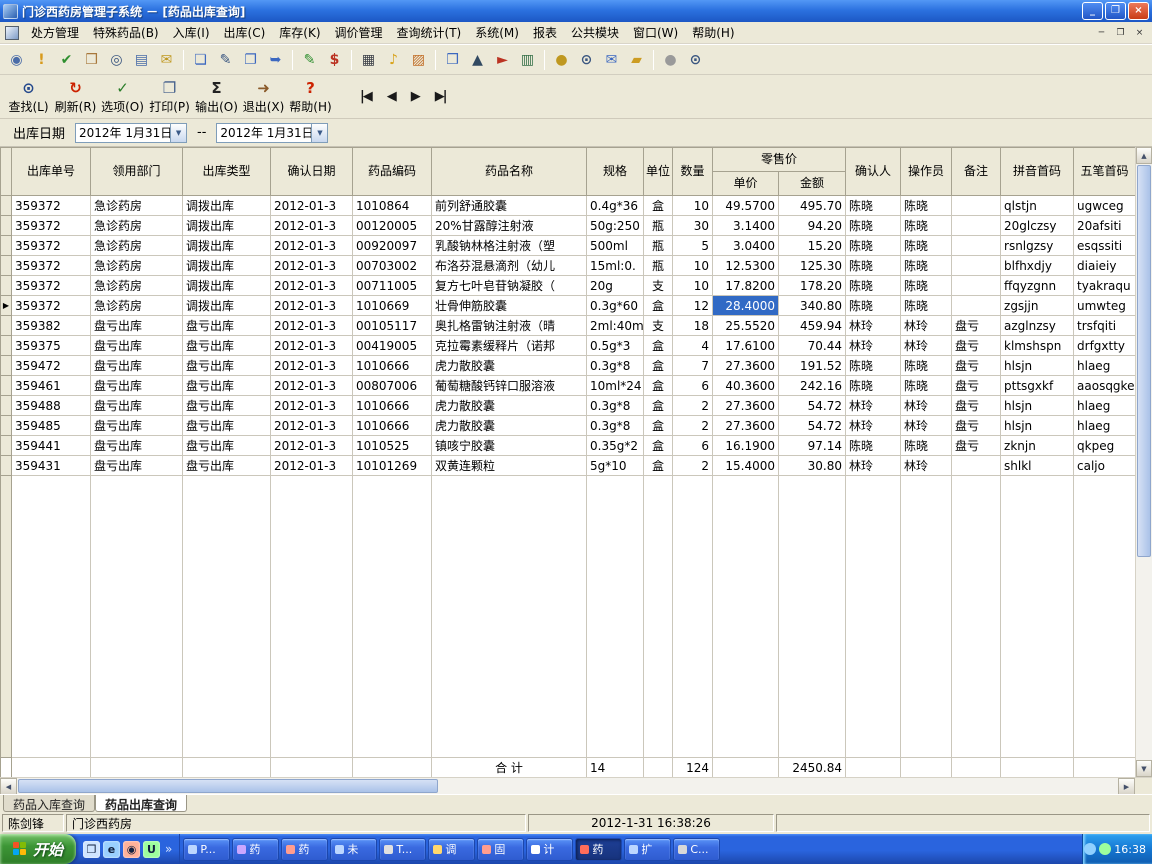 This screenshot has height=864, width=1152. What do you see at coordinates (310, 97) in the screenshot?
I see `help-button: ? 帮助(H)` at bounding box center [310, 97].